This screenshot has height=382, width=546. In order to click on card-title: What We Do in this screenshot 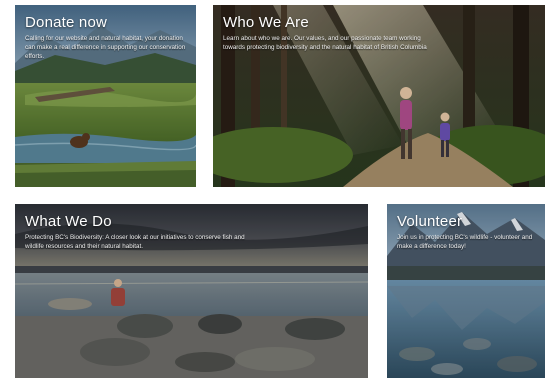, I will do `click(68, 221)`.